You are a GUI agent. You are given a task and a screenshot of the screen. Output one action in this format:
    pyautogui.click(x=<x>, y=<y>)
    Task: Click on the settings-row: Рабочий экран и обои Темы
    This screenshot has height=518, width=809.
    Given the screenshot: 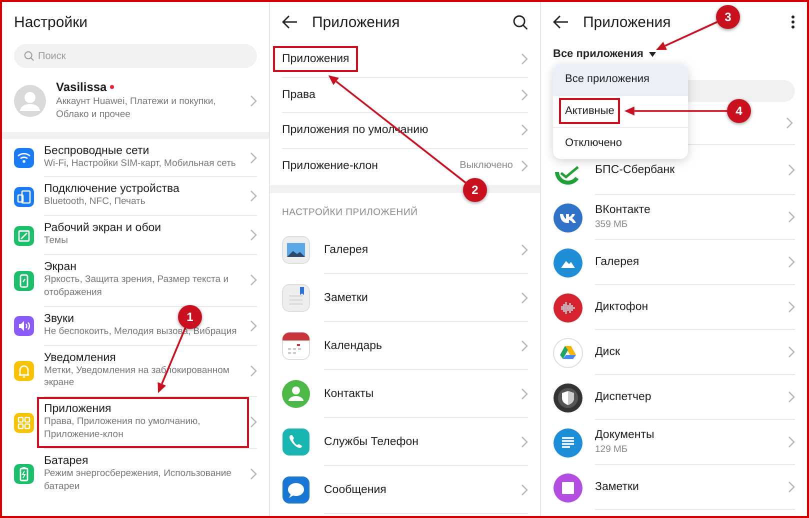 What is the action you would take?
    pyautogui.click(x=135, y=236)
    